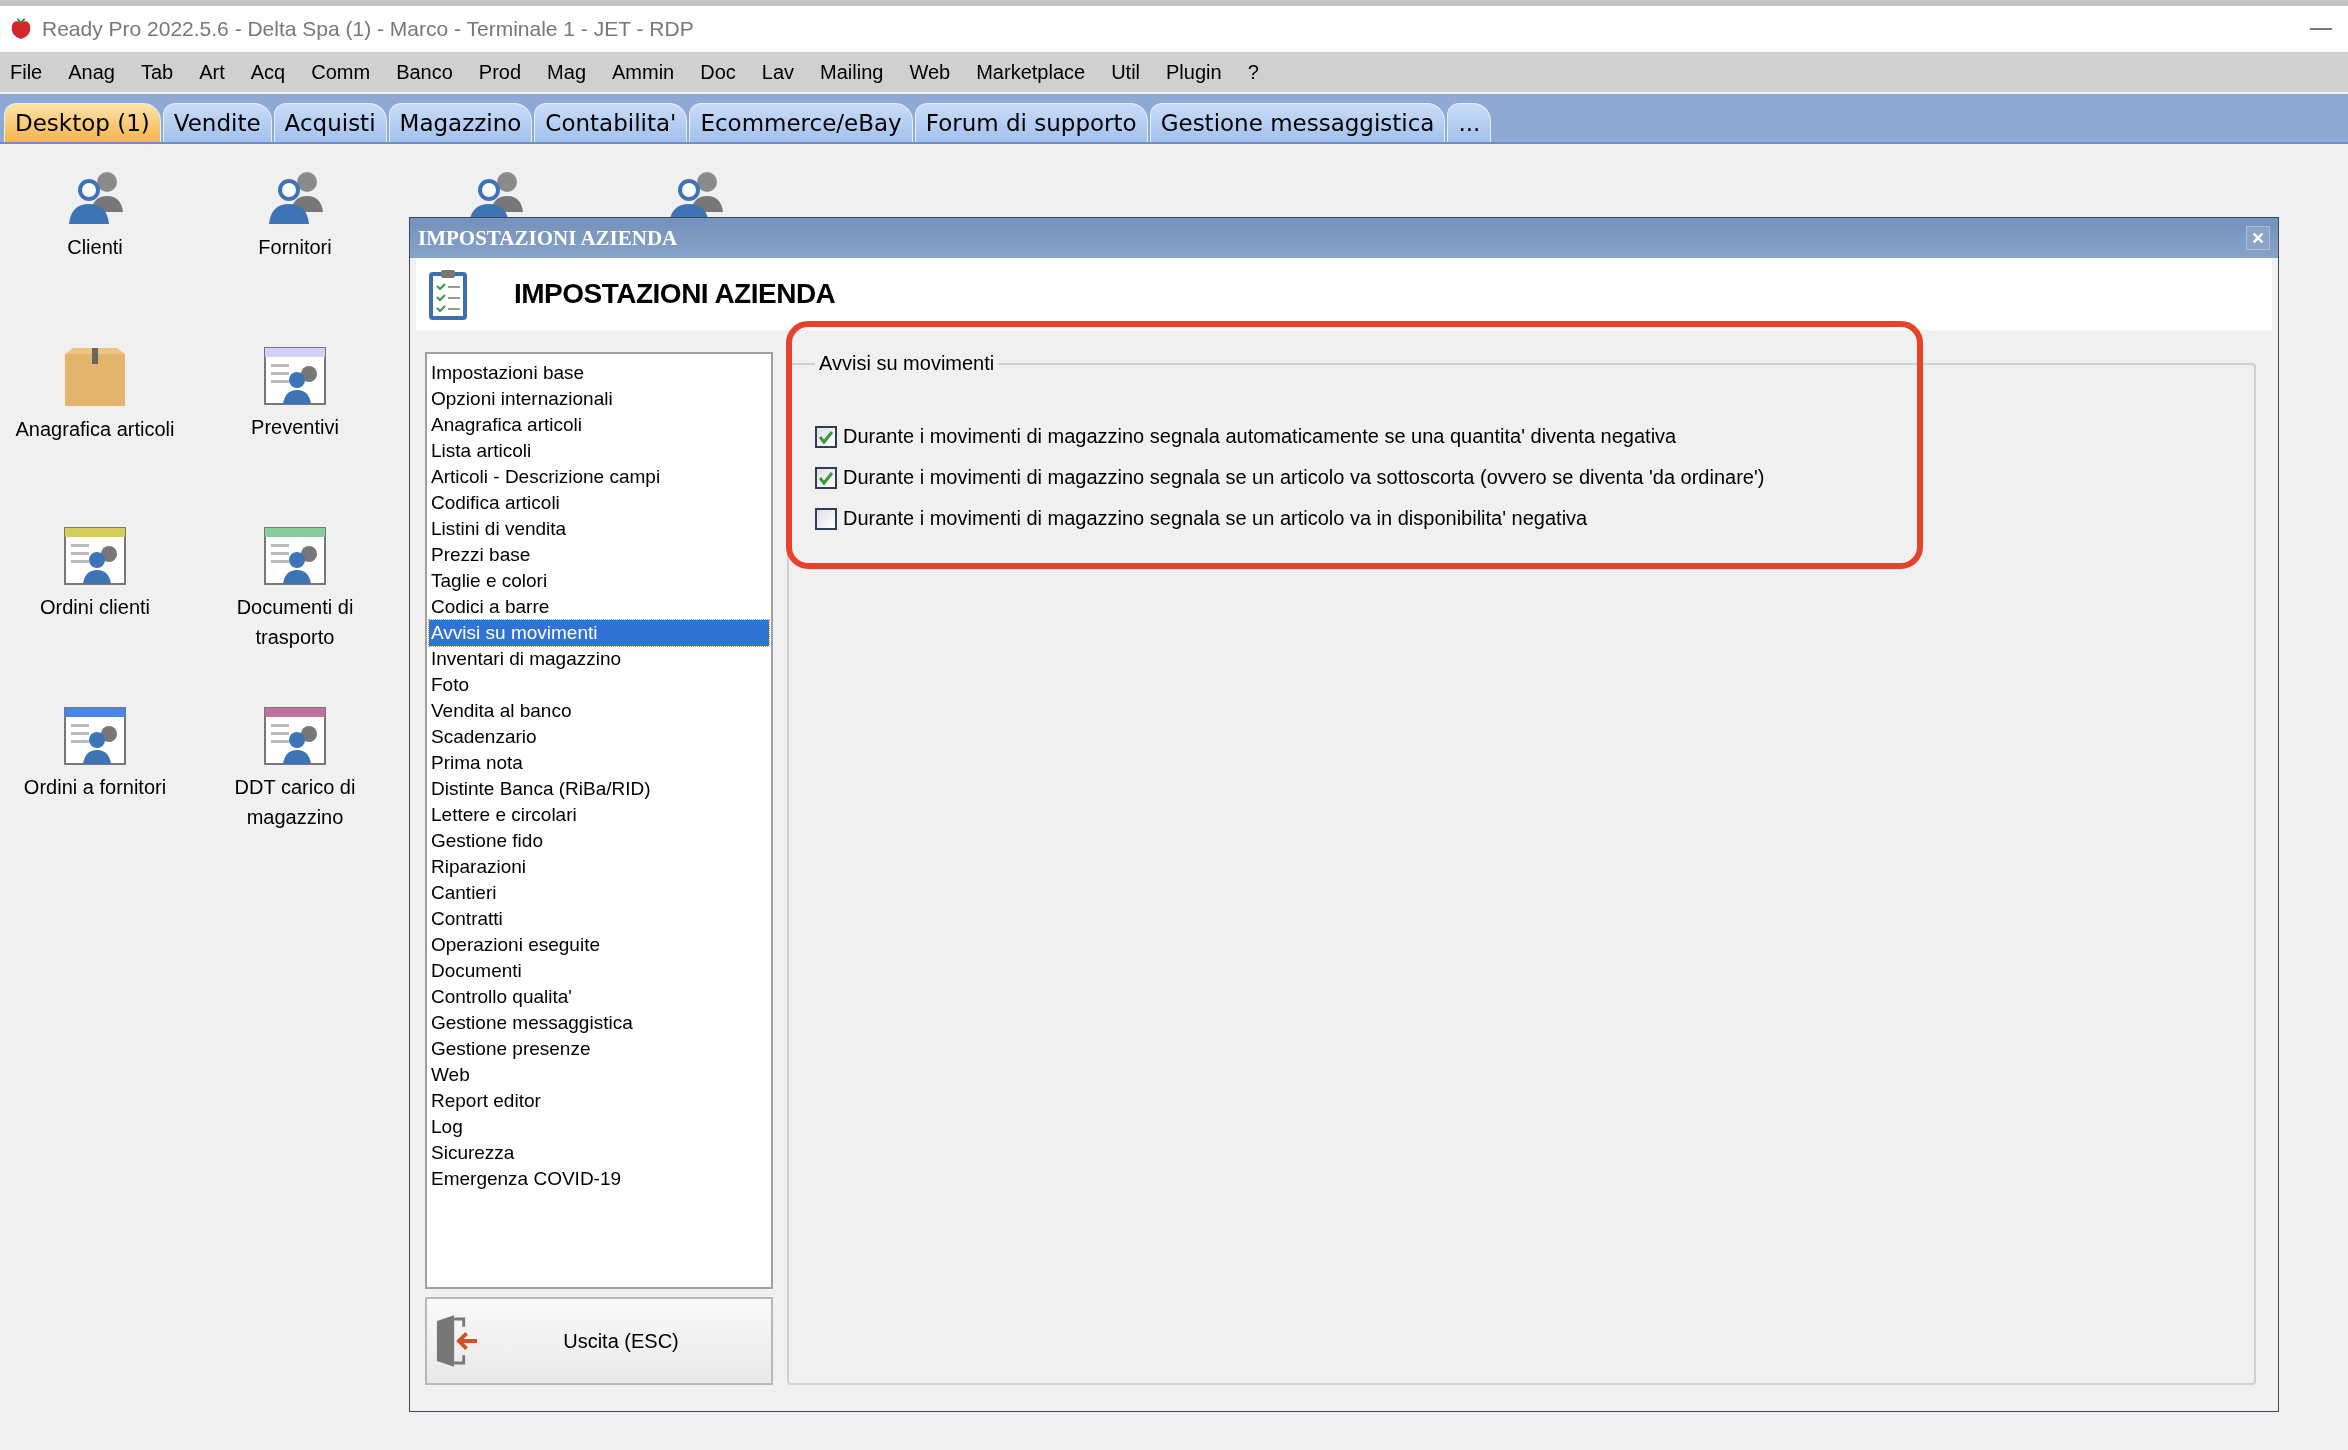  I want to click on settings-list-item: Listini di vendita, so click(599, 529).